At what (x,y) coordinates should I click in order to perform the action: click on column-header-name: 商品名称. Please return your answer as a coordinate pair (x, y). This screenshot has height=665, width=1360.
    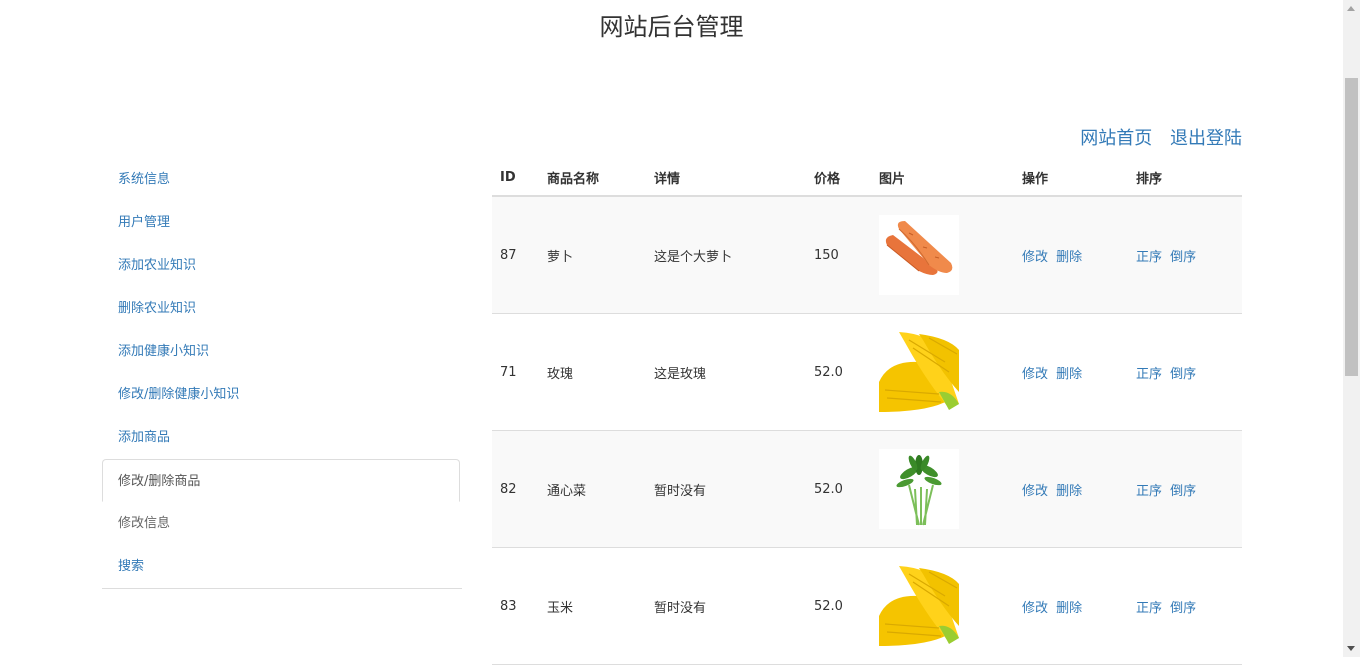
    Looking at the image, I should click on (592, 178).